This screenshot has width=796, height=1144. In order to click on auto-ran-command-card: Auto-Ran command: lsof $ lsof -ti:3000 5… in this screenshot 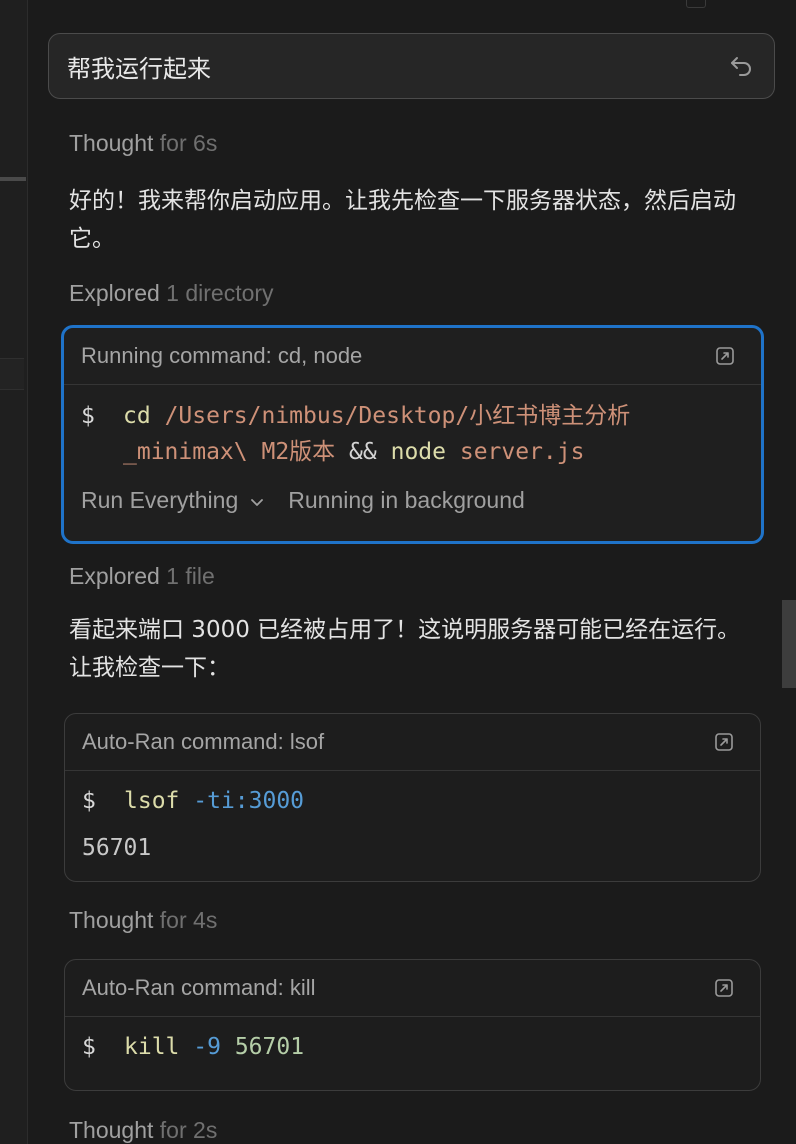, I will do `click(412, 797)`.